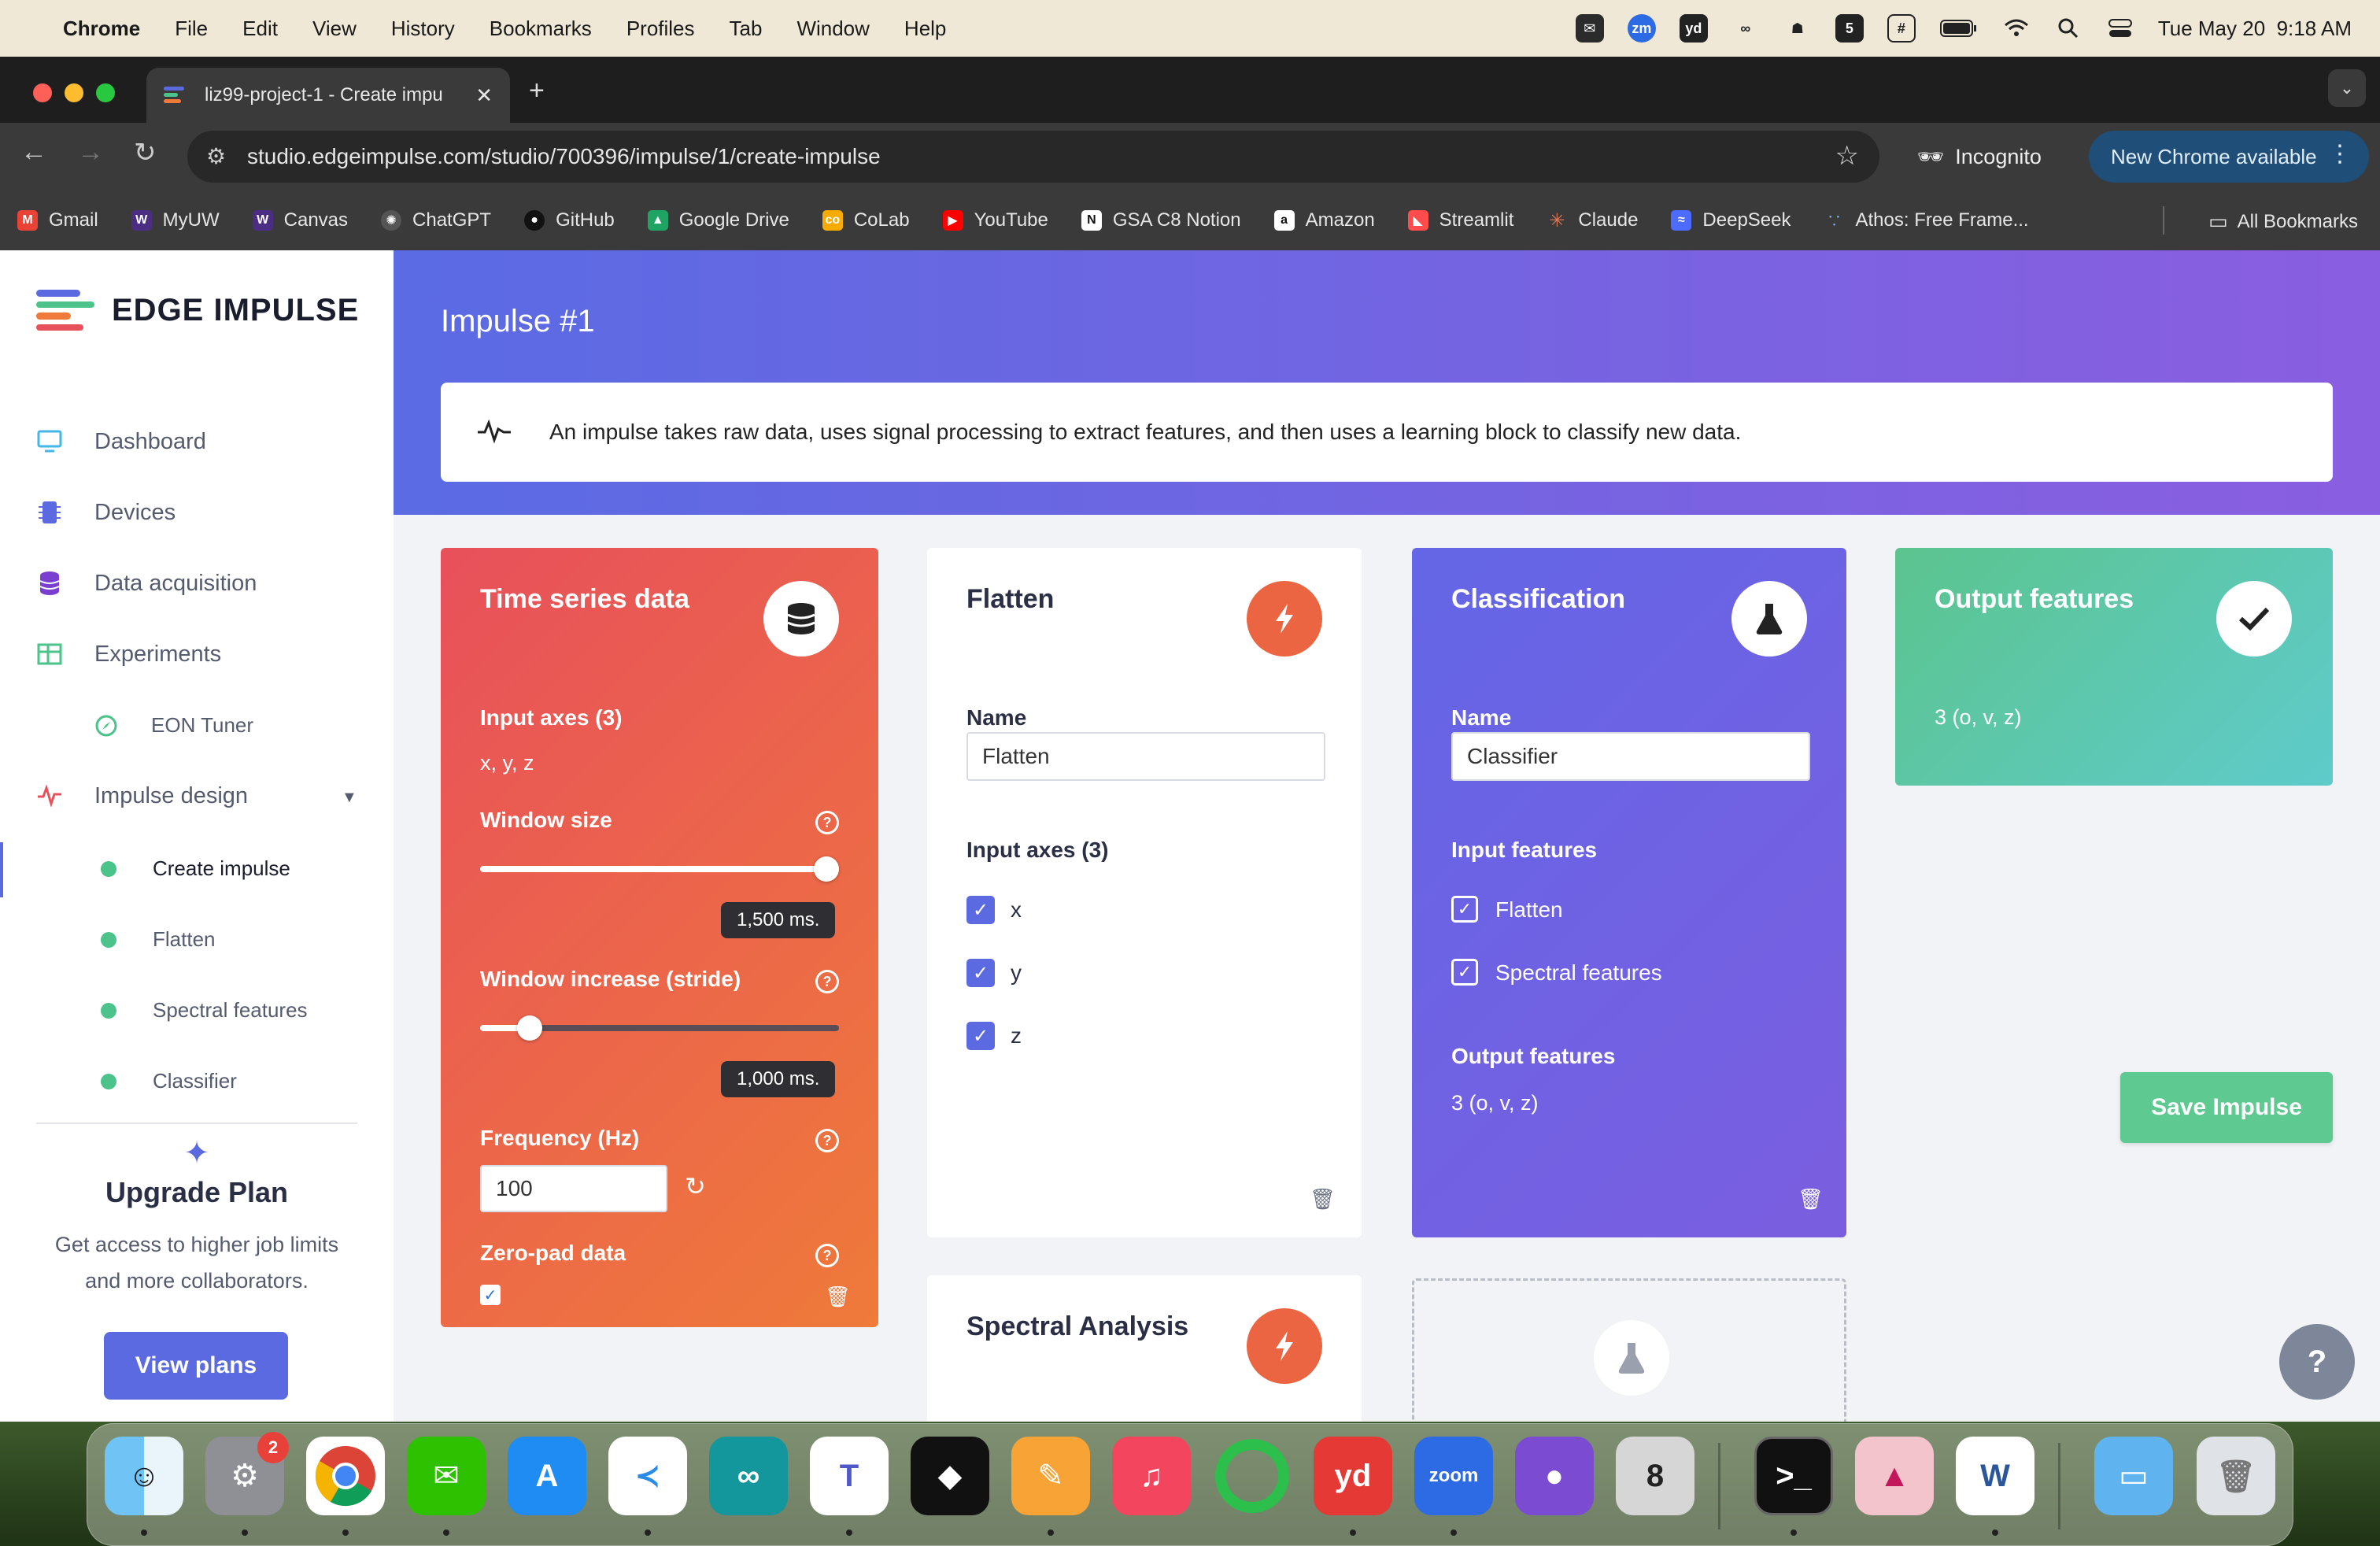  What do you see at coordinates (345, 1476) in the screenshot?
I see `chrome-icon` at bounding box center [345, 1476].